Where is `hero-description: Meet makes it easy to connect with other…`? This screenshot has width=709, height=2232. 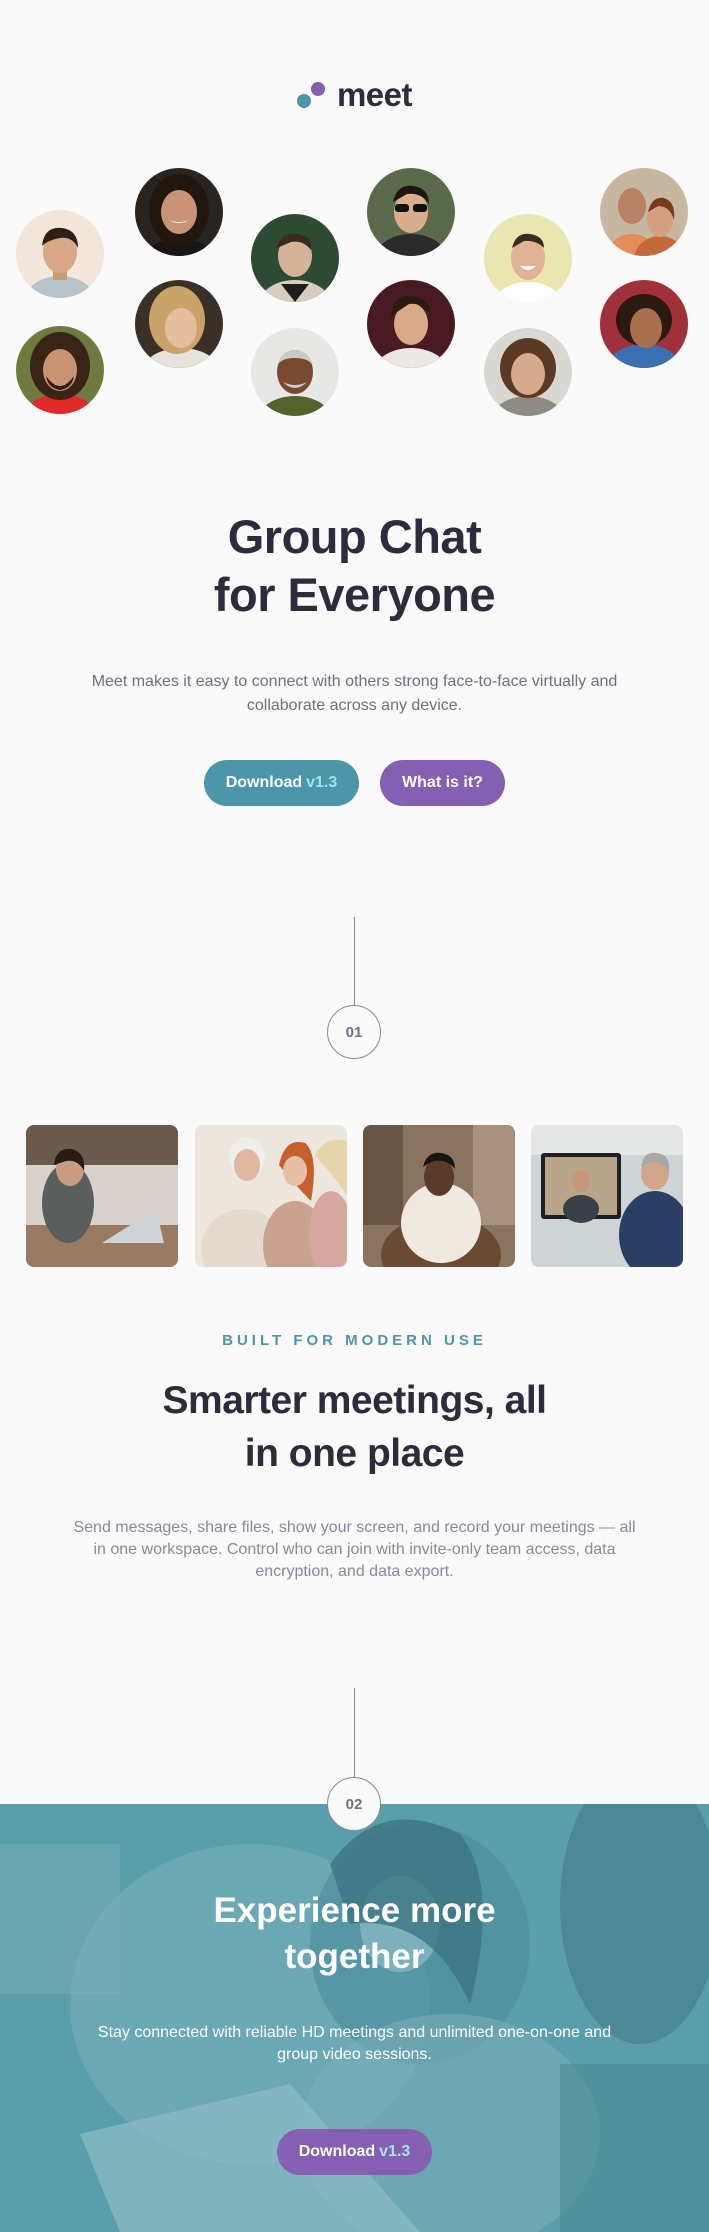
hero-description: Meet makes it easy to connect with other… is located at coordinates (354, 693).